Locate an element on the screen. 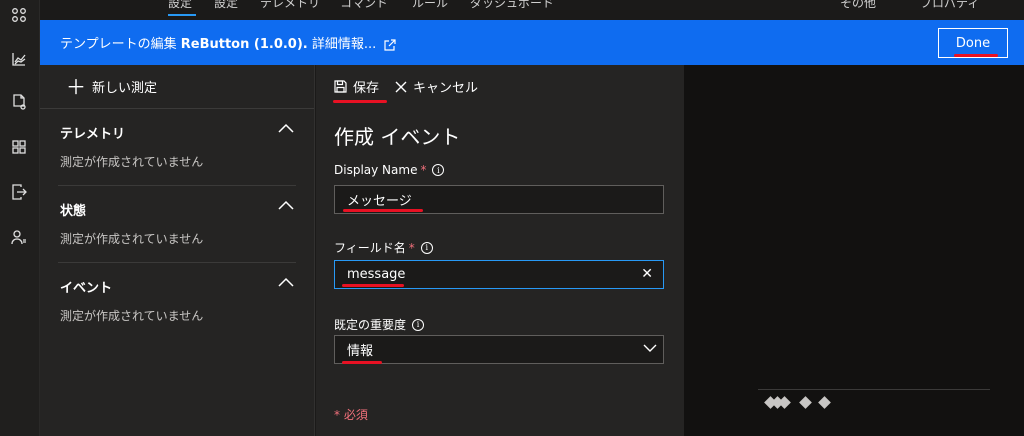  banner-prefix: テンプレートの編集 is located at coordinates (118, 44).